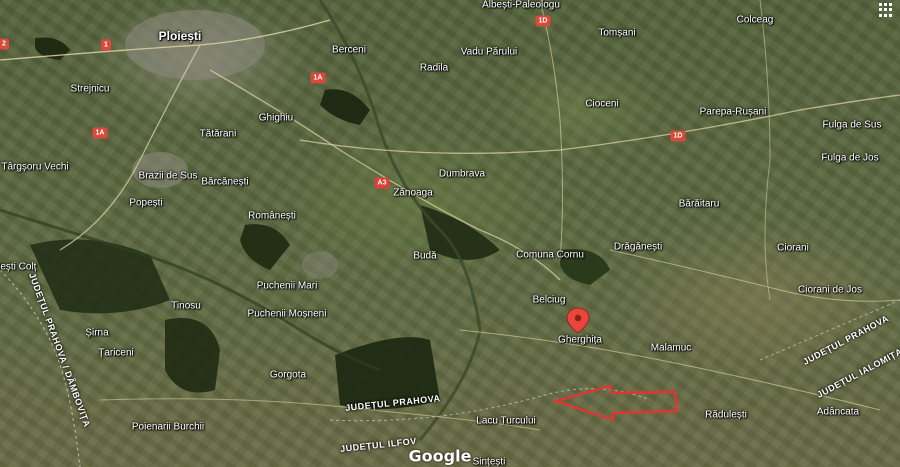 The height and width of the screenshot is (467, 900). Describe the element at coordinates (699, 204) in the screenshot. I see `place-label: Bărăitaru` at that location.